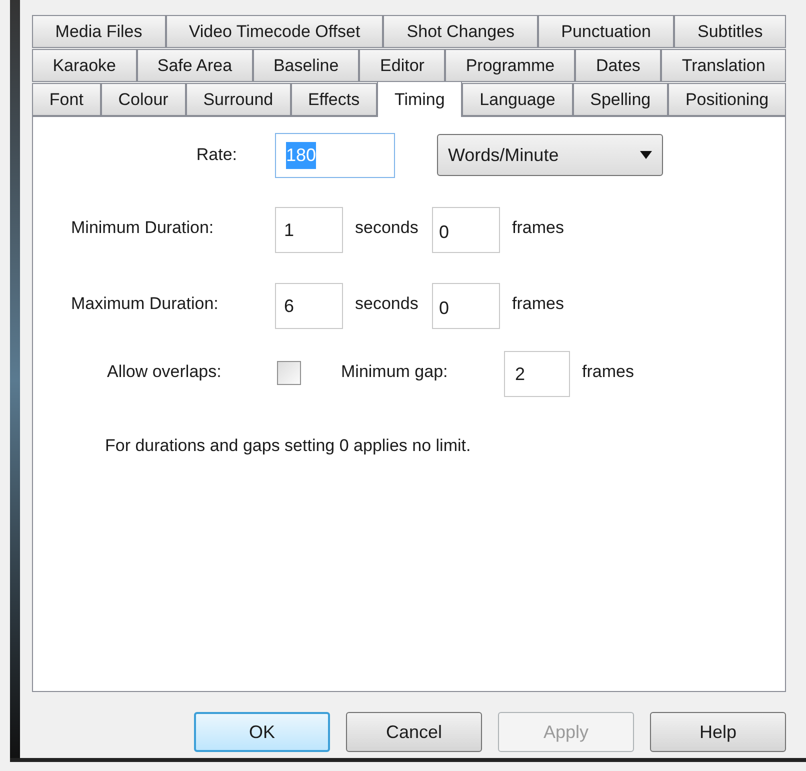 The height and width of the screenshot is (771, 806). What do you see at coordinates (66, 99) in the screenshot?
I see `tab: Font` at bounding box center [66, 99].